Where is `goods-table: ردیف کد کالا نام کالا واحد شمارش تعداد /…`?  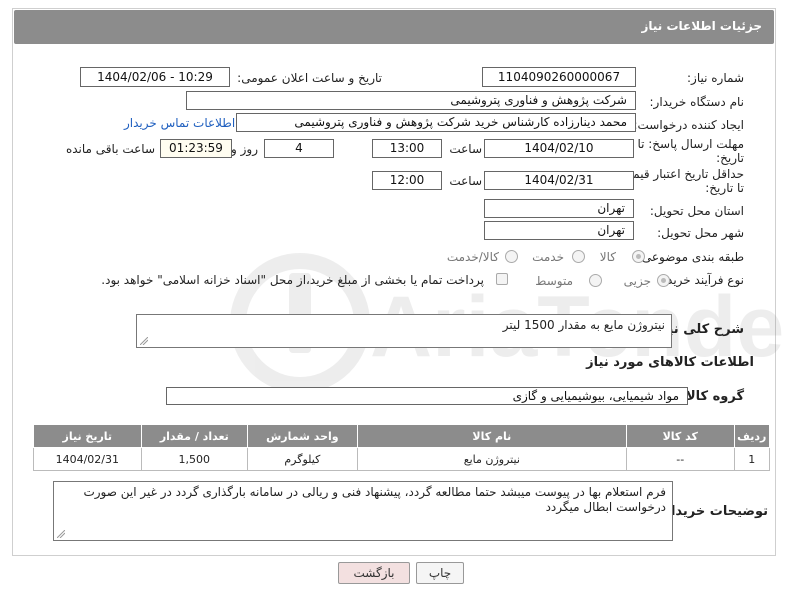 goods-table: ردیف کد کالا نام کالا واحد شمارش تعداد /… is located at coordinates (402, 447).